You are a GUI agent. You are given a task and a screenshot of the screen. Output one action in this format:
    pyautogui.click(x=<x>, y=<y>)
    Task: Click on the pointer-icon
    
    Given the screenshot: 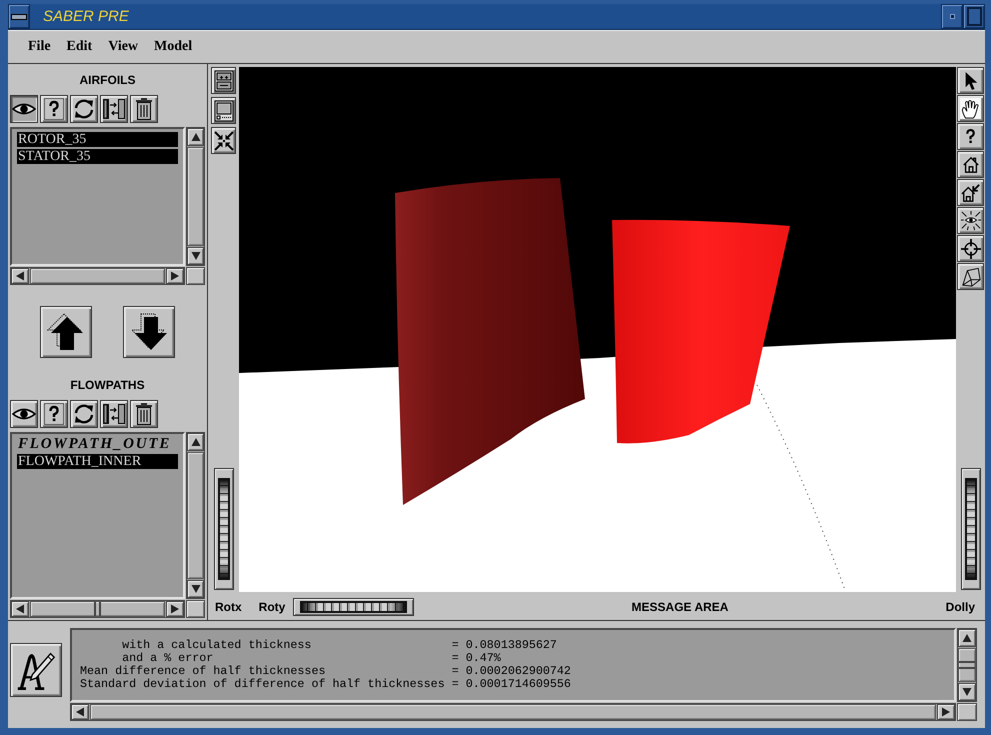 What is the action you would take?
    pyautogui.click(x=970, y=80)
    